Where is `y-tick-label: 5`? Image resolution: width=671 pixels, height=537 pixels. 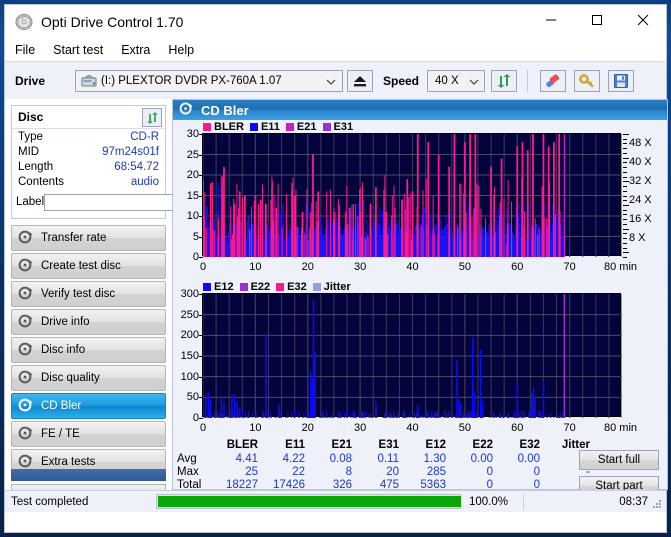 y-tick-label: 5 is located at coordinates (195, 236).